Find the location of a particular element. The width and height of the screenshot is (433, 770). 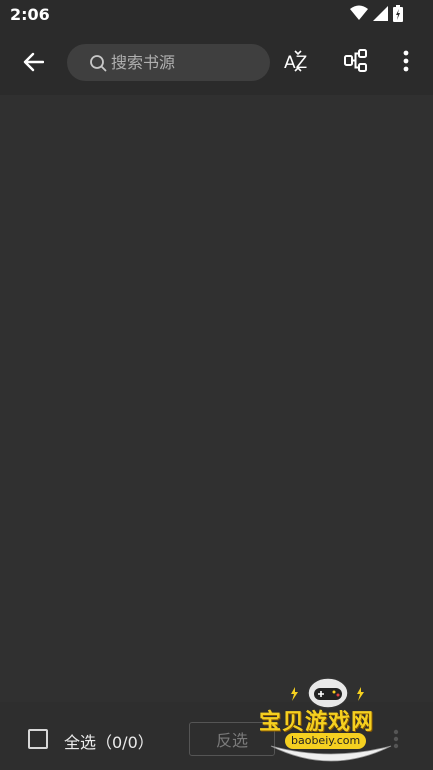

select-all-checkbox is located at coordinates (38, 739).